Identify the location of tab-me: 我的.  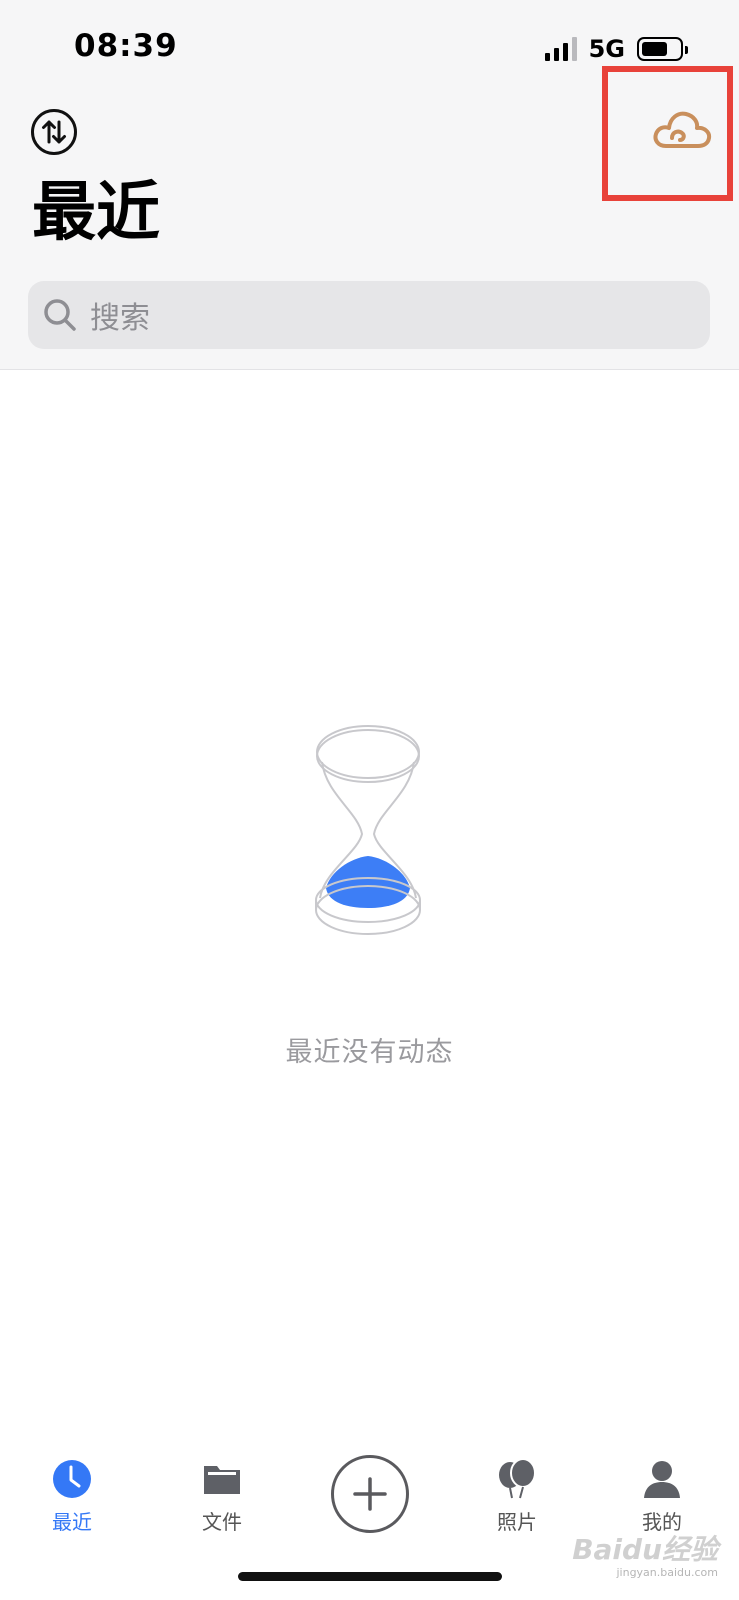
(662, 1496).